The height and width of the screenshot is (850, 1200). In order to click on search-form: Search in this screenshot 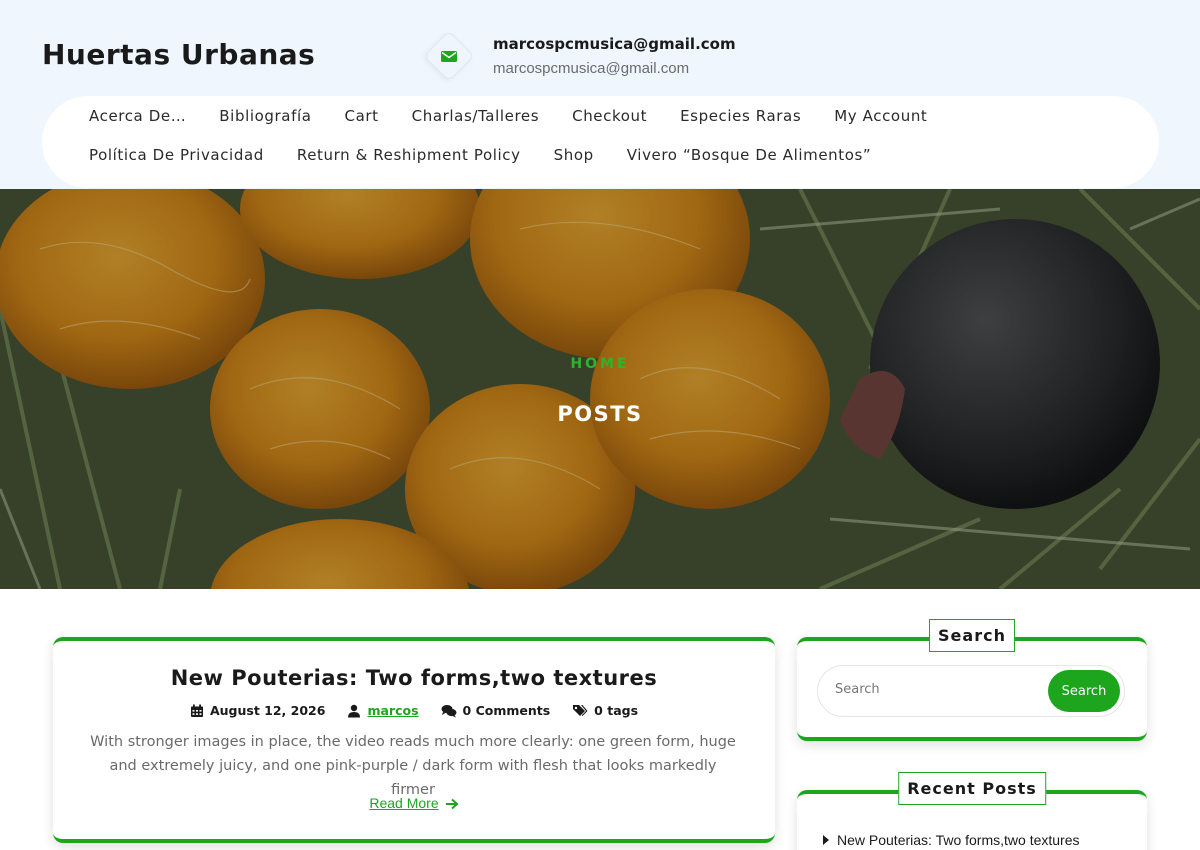, I will do `click(971, 691)`.